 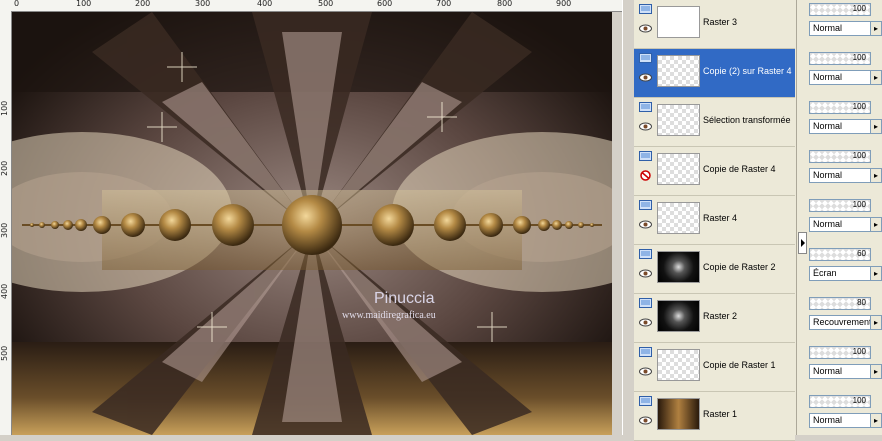 What do you see at coordinates (739, 169) in the screenshot?
I see `layer-name: Copie de Raster 4` at bounding box center [739, 169].